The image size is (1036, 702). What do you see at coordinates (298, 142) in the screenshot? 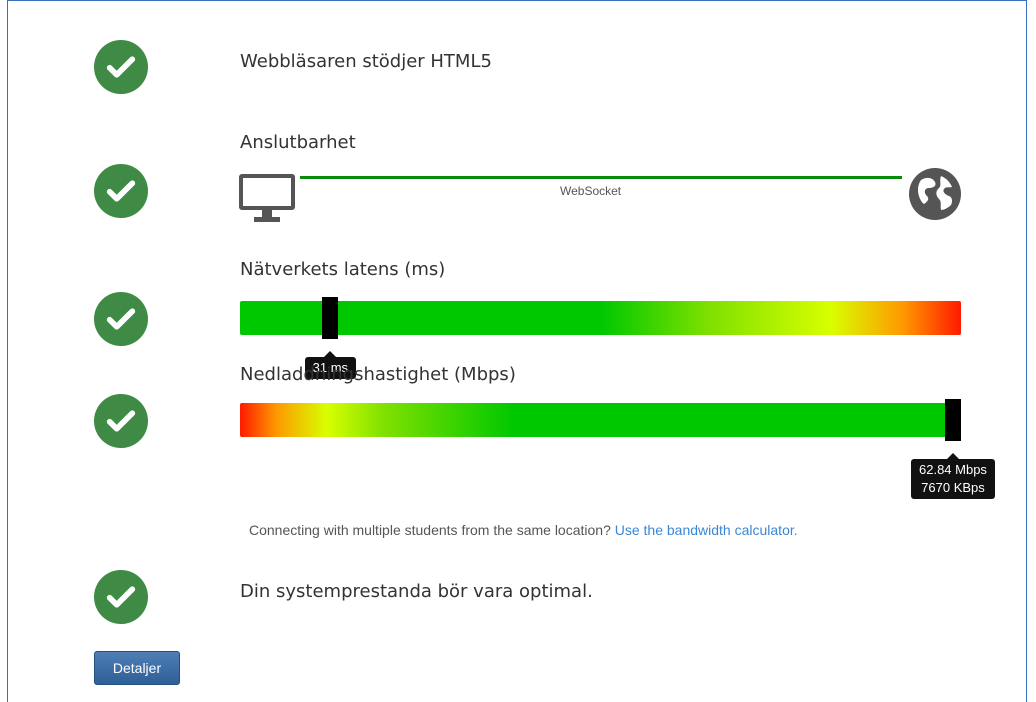
I see `connectivity-label: Anslutbarhet` at bounding box center [298, 142].